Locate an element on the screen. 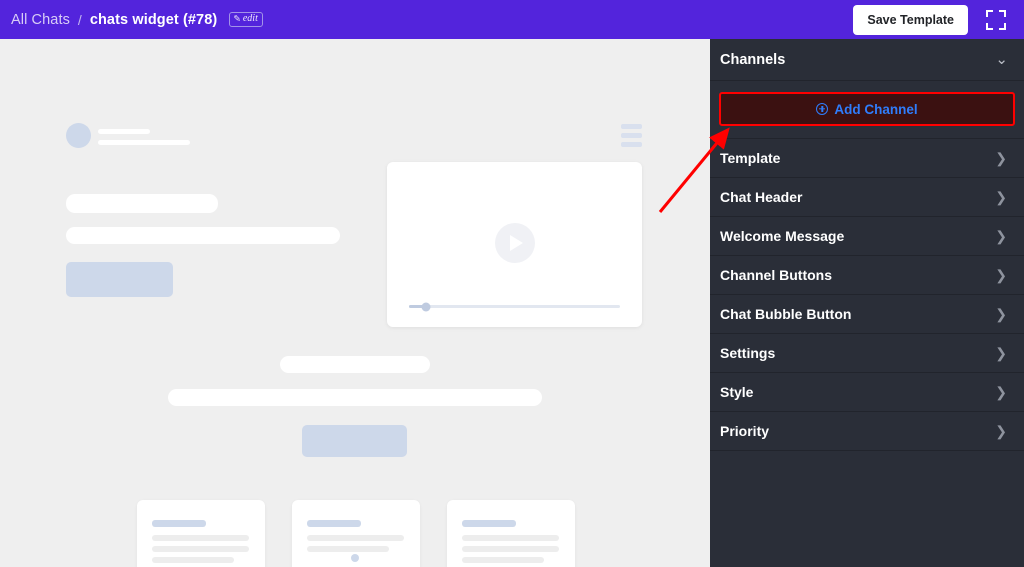  video-player-card is located at coordinates (514, 244).